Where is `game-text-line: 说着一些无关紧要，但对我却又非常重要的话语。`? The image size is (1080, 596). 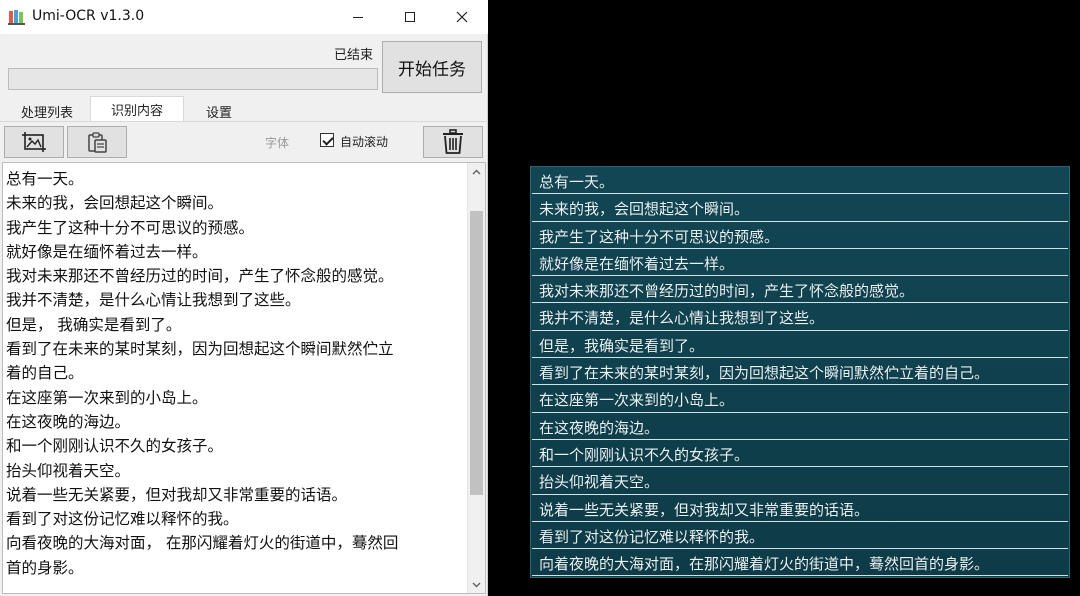 game-text-line: 说着一些无关紧要，但对我却又非常重要的话语。 is located at coordinates (704, 509).